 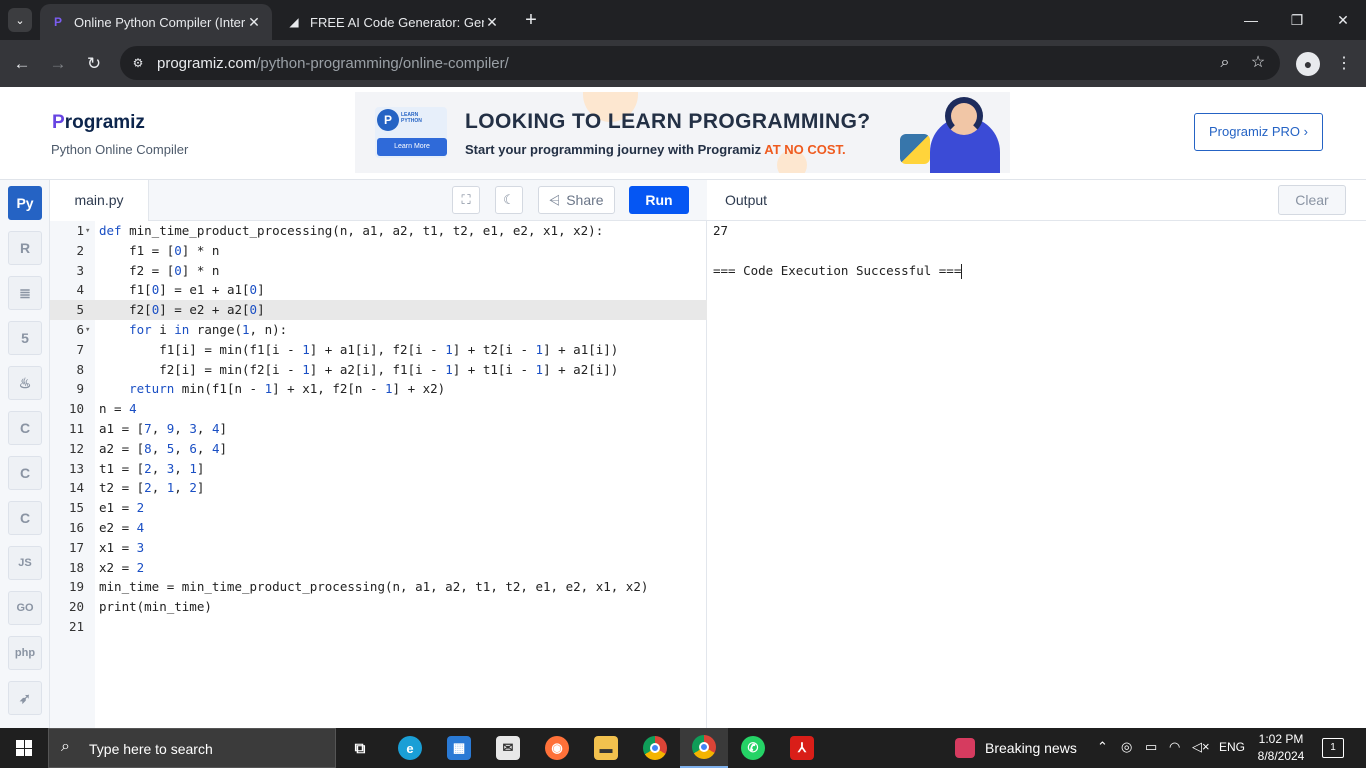 I want to click on profile-avatar-icon: ●, so click(x=1308, y=64).